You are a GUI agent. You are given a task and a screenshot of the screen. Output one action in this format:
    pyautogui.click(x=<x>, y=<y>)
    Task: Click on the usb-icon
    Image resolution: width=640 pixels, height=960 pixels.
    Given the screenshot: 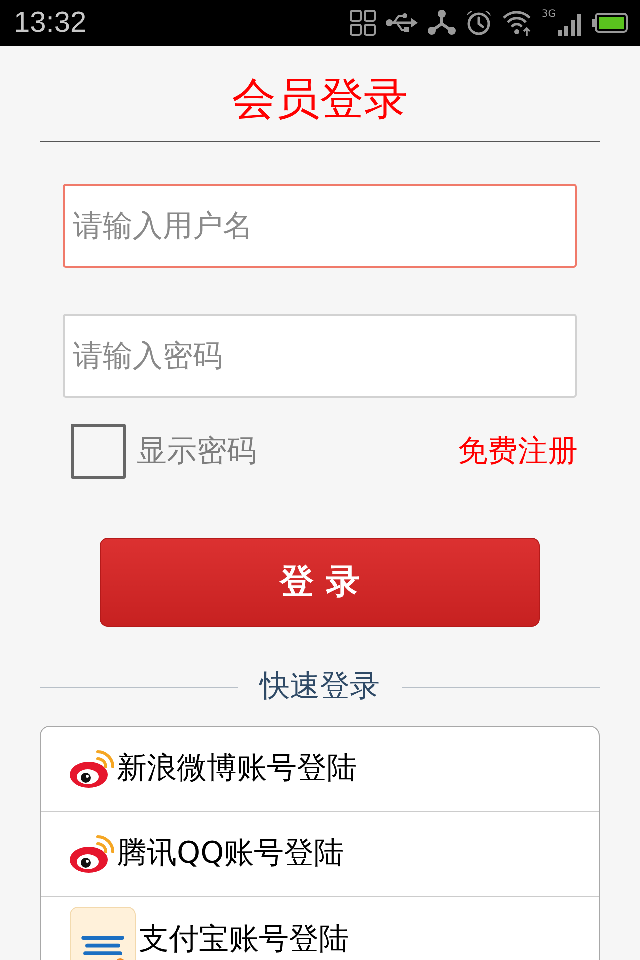 What is the action you would take?
    pyautogui.click(x=402, y=23)
    